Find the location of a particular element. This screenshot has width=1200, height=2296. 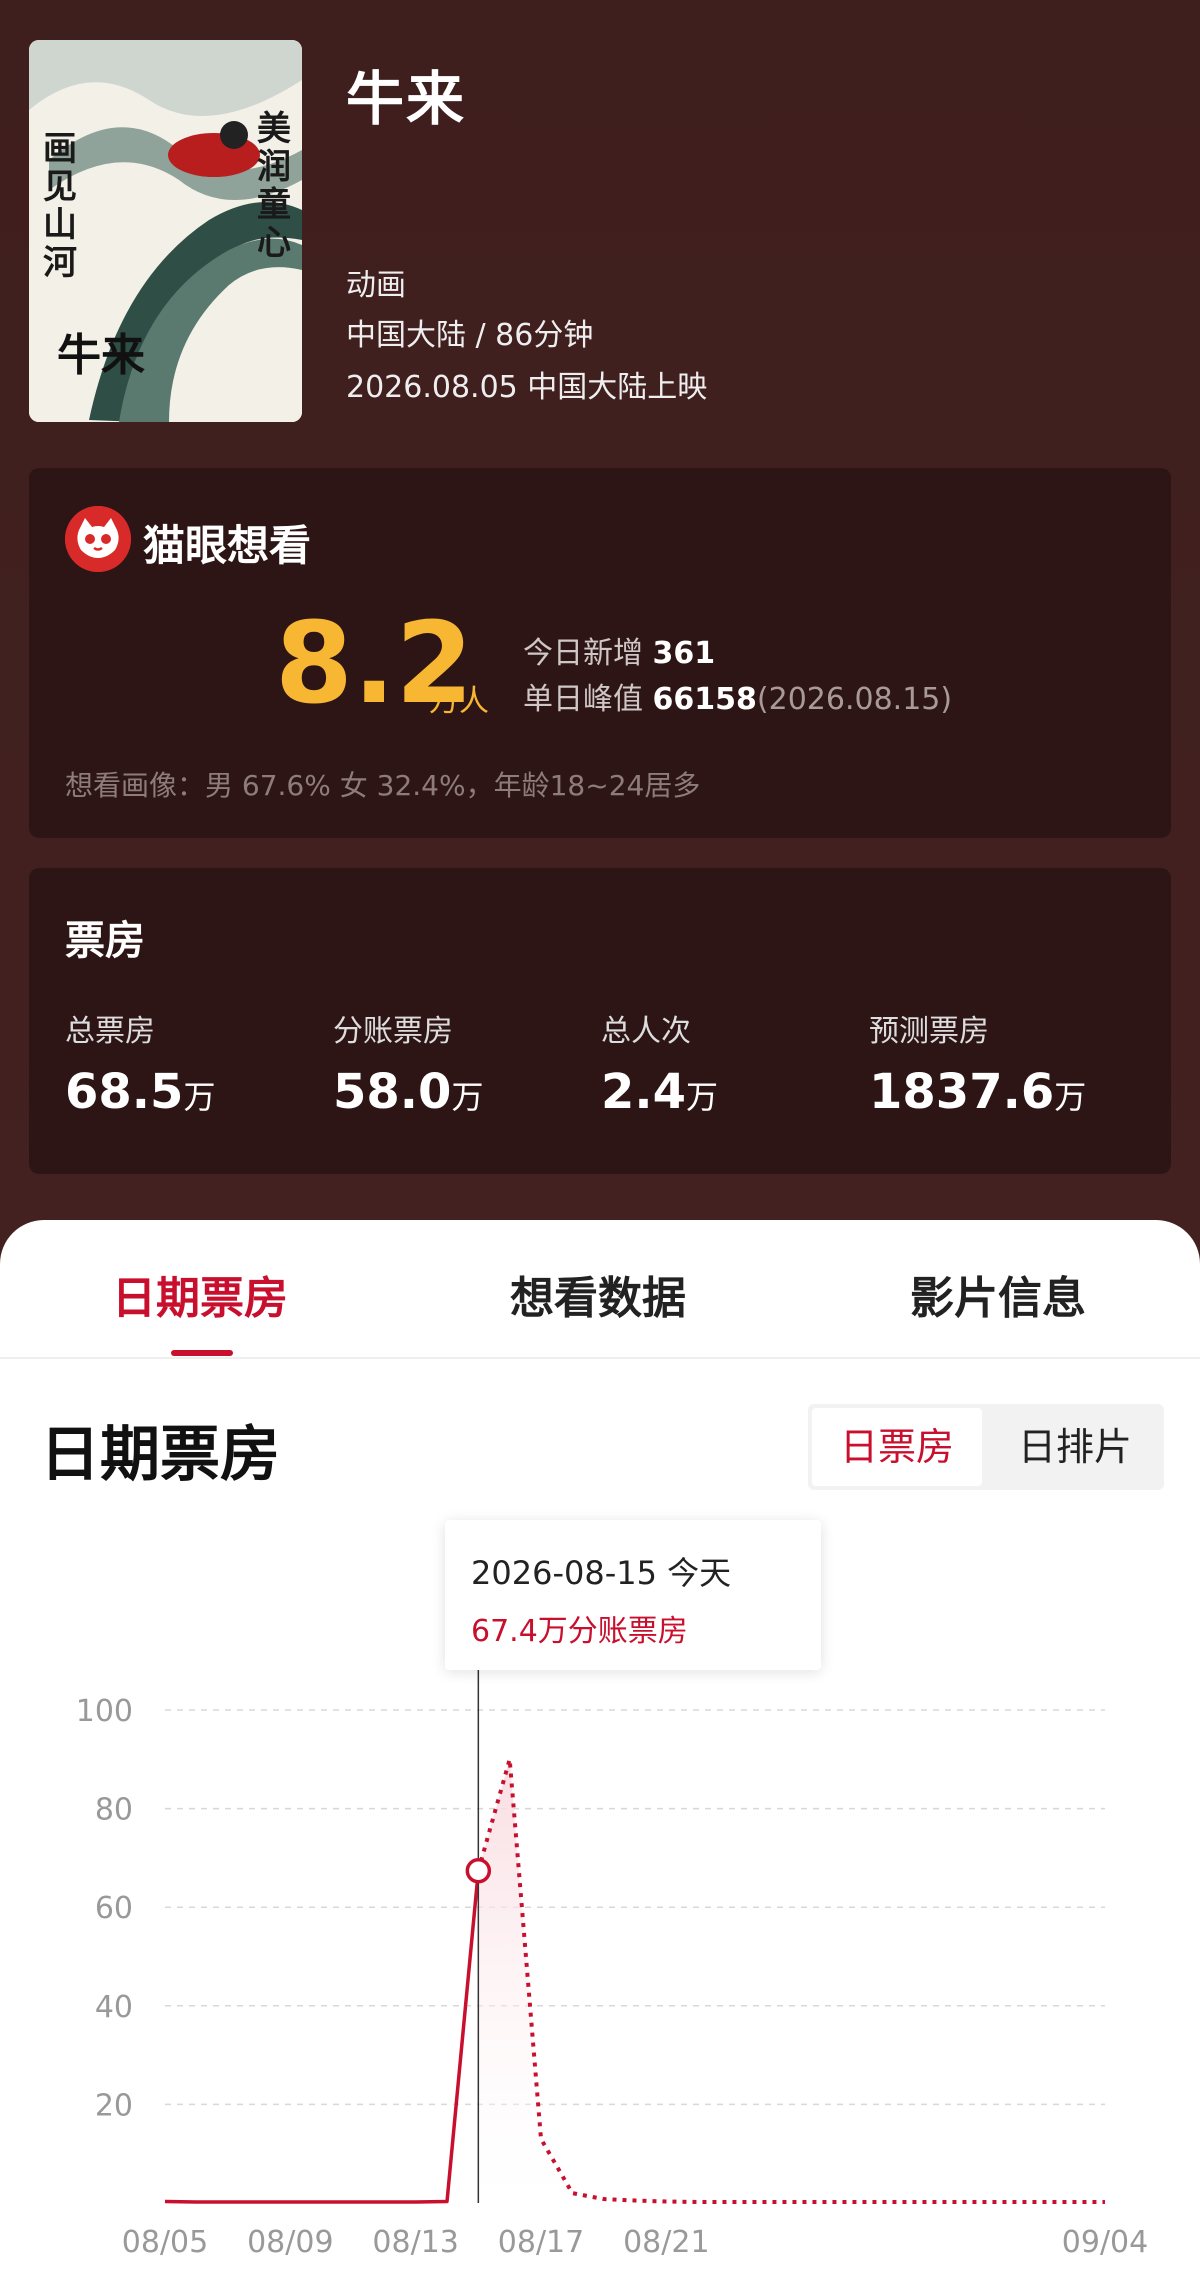

x-tick-label: 08/05 is located at coordinates (165, 2242).